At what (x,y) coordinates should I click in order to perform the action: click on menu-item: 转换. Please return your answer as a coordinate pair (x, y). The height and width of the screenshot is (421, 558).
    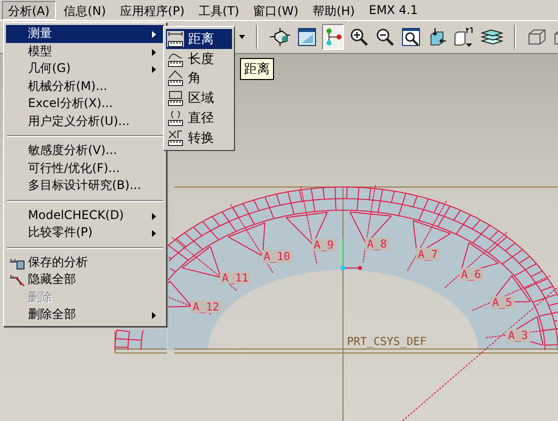
    Looking at the image, I should click on (199, 138).